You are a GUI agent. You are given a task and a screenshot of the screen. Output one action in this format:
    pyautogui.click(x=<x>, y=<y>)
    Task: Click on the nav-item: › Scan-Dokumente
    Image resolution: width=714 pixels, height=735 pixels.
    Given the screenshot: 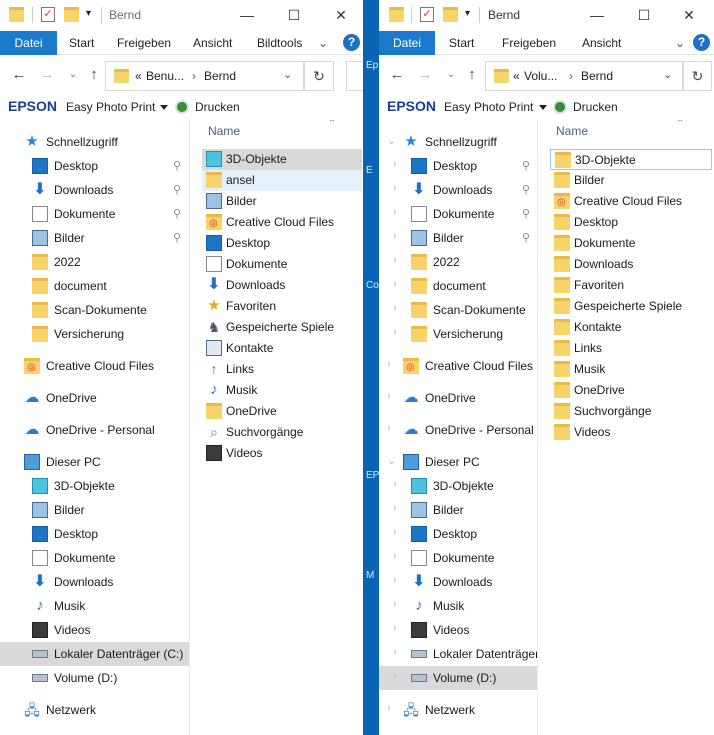 What is the action you would take?
    pyautogui.click(x=458, y=310)
    